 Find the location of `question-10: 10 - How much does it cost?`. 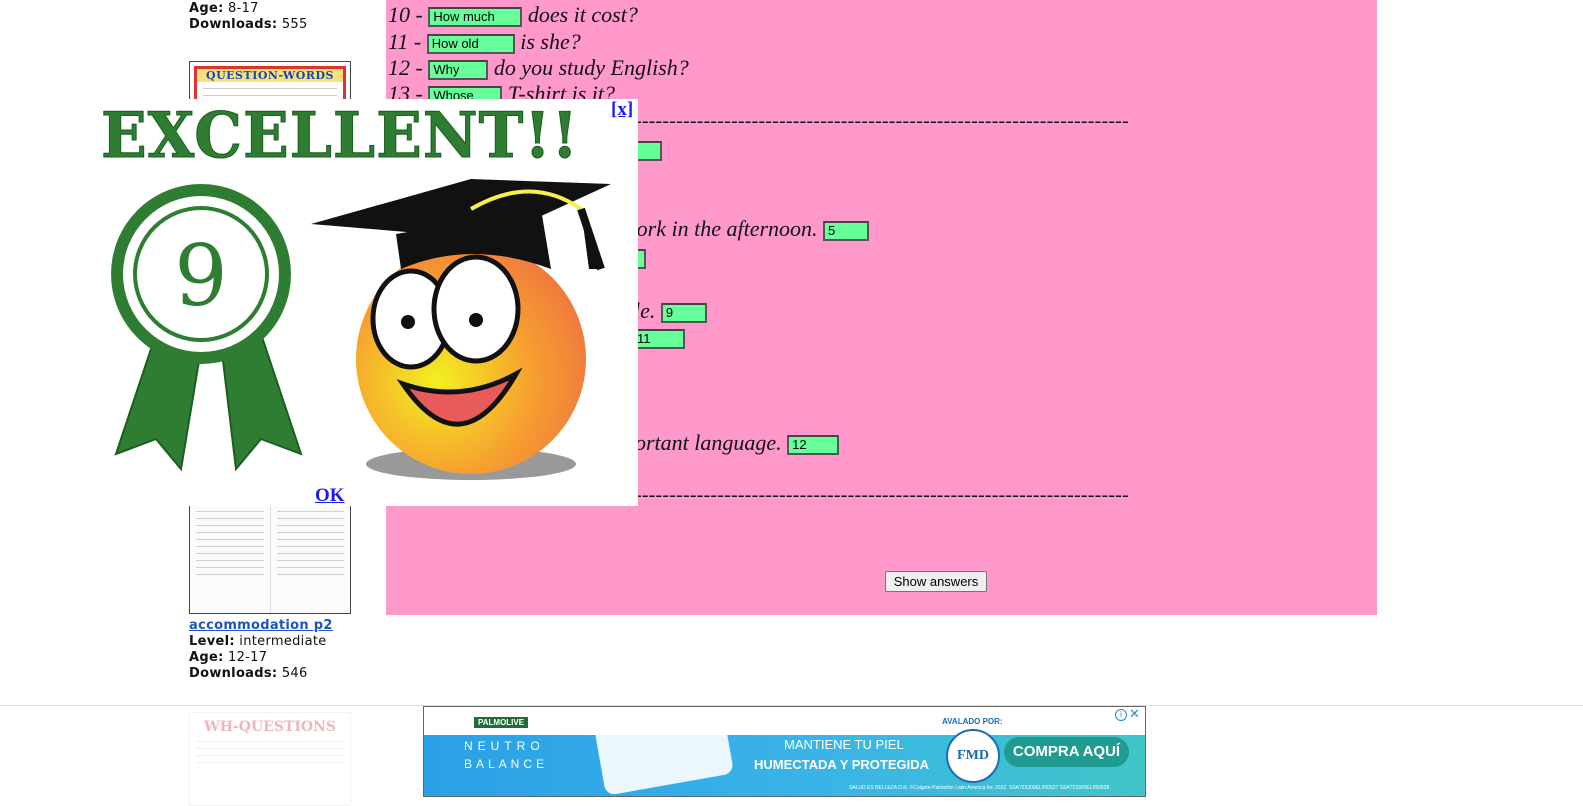

question-10: 10 - How much does it cost? is located at coordinates (513, 14).